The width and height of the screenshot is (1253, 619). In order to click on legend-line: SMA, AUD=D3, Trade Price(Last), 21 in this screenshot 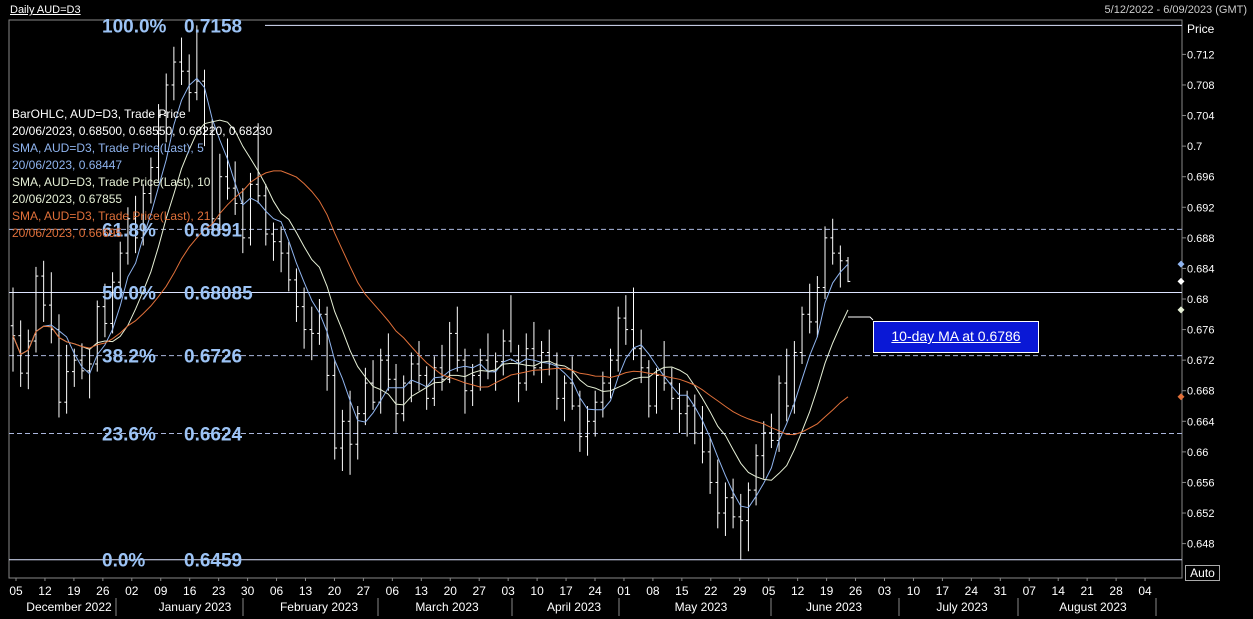, I will do `click(111, 216)`.